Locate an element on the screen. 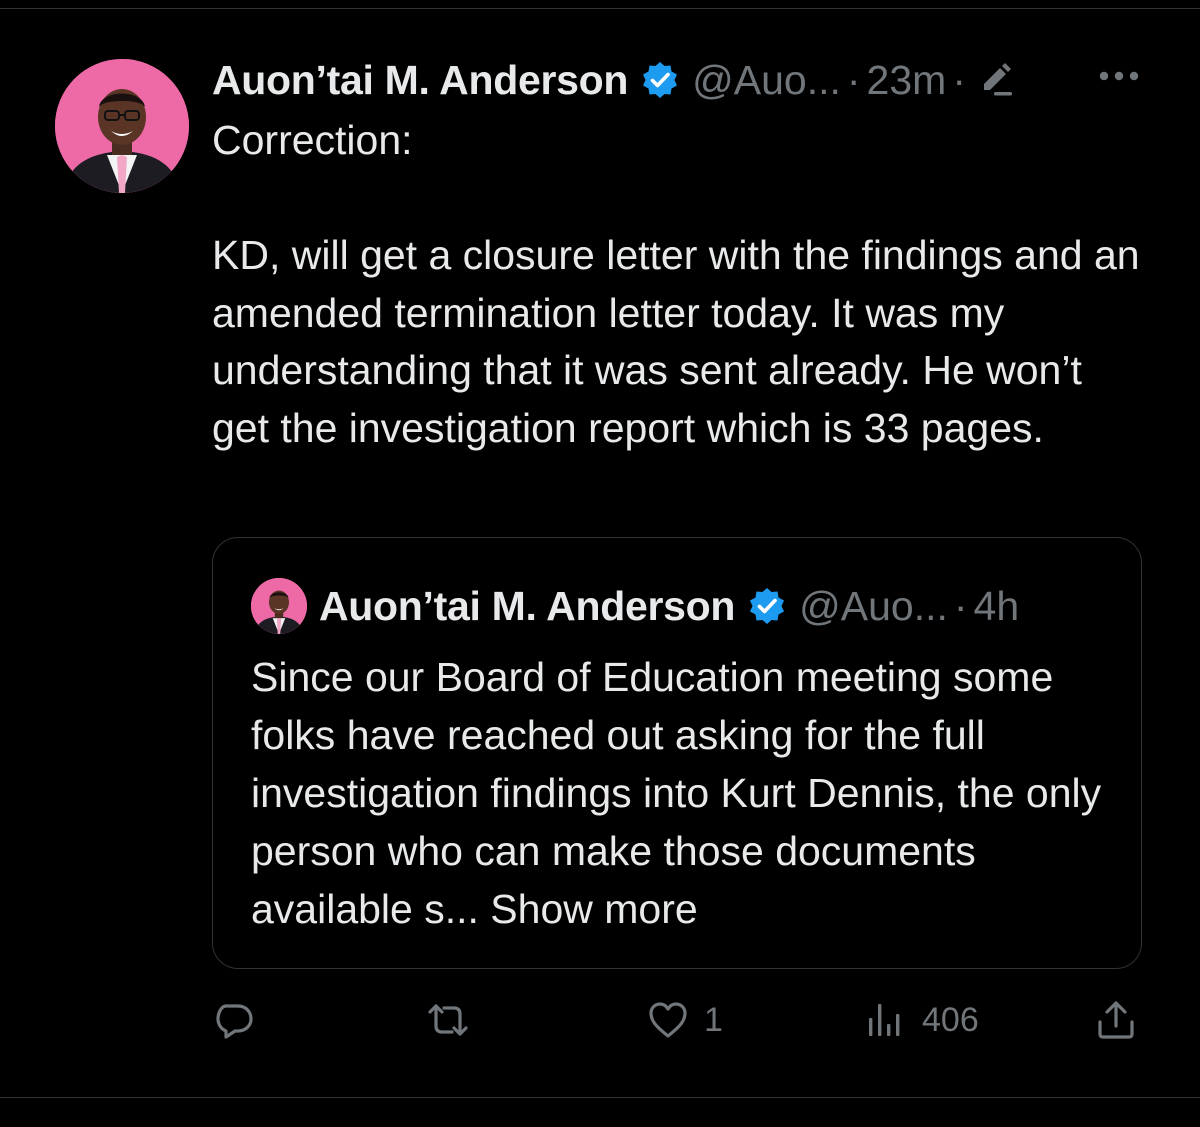 The width and height of the screenshot is (1200, 1127). quoted-tweet-header: Auon’tai M. Anderson @Auo... · 4h is located at coordinates (635, 606).